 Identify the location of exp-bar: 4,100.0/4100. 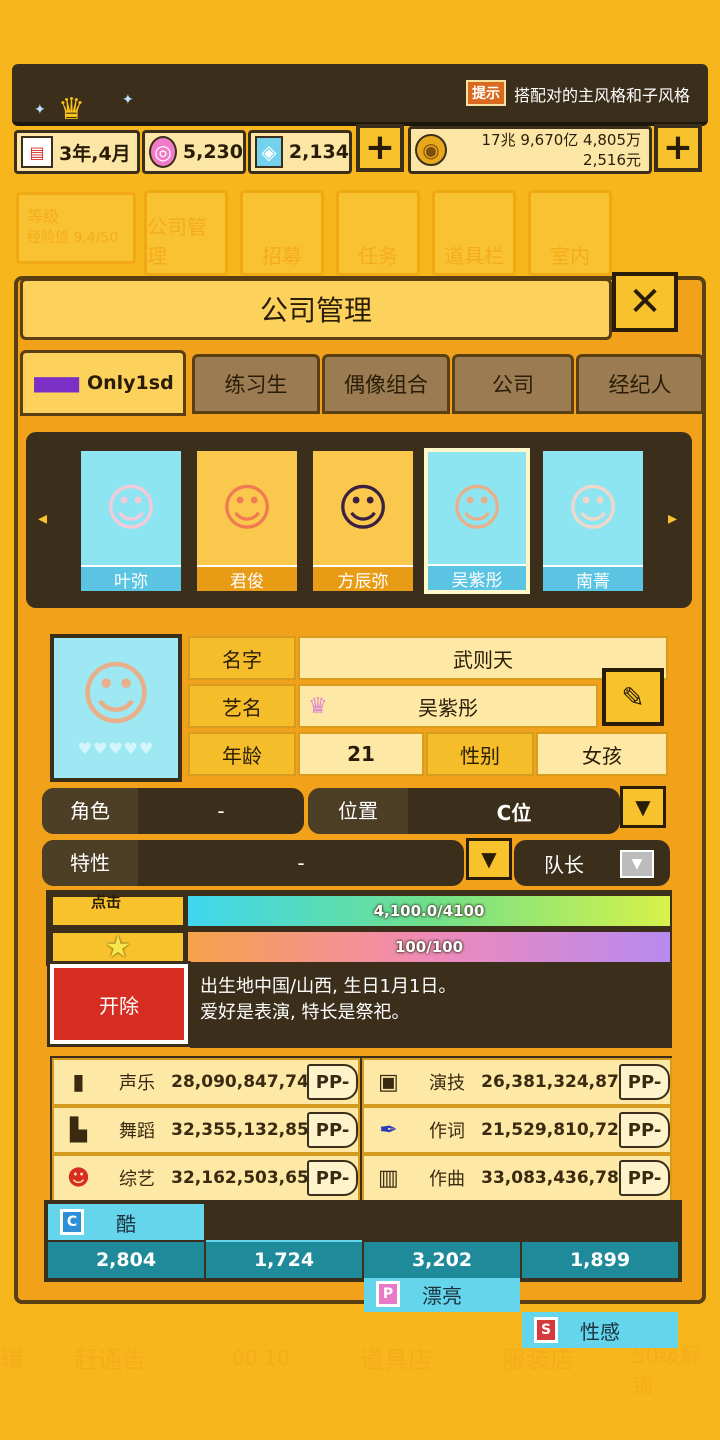
(429, 911).